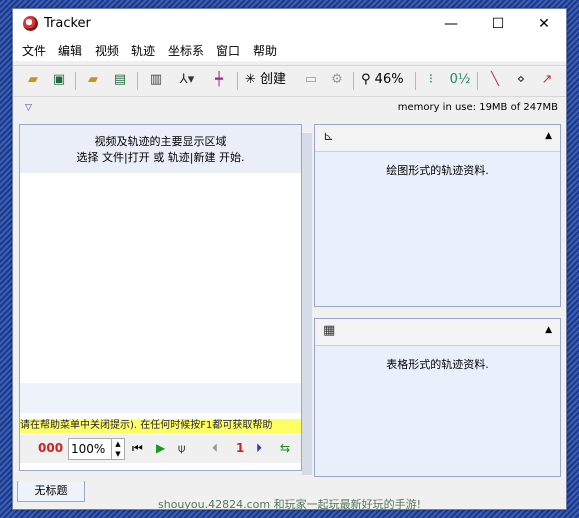  Describe the element at coordinates (437, 229) in the screenshot. I see `plot-area: 绘图形式的轨迹资料.` at that location.